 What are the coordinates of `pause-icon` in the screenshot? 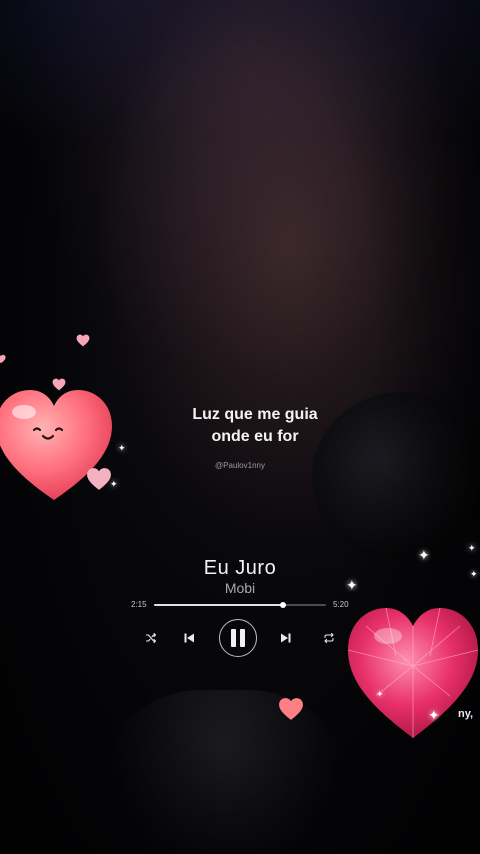 It's located at (238, 638).